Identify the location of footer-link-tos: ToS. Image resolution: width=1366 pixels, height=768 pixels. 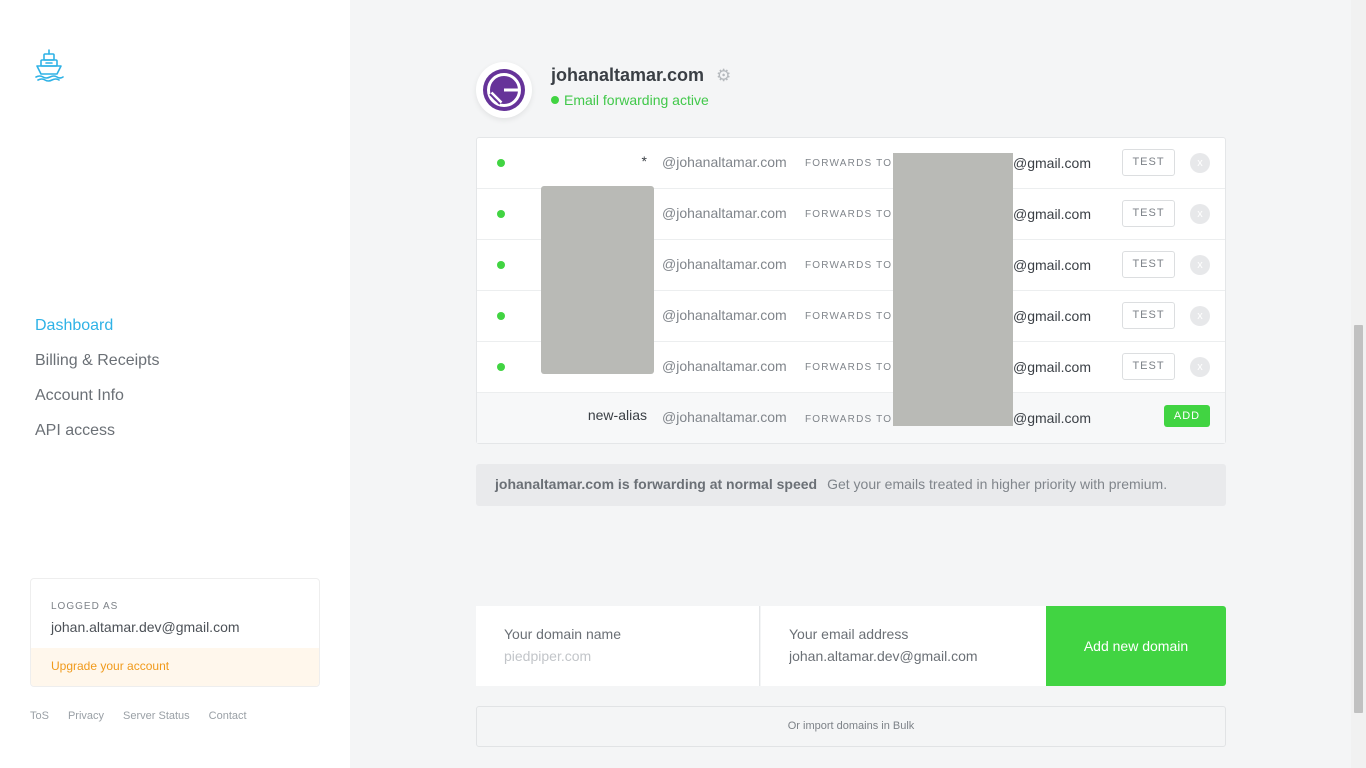
(39, 716).